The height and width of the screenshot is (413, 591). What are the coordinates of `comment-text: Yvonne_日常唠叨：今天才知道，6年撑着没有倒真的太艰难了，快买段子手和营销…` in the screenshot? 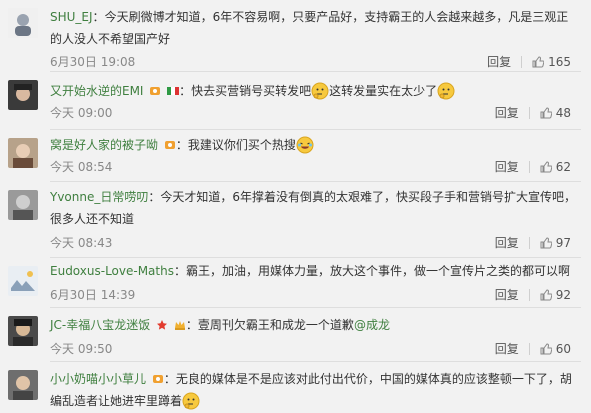 It's located at (313, 208).